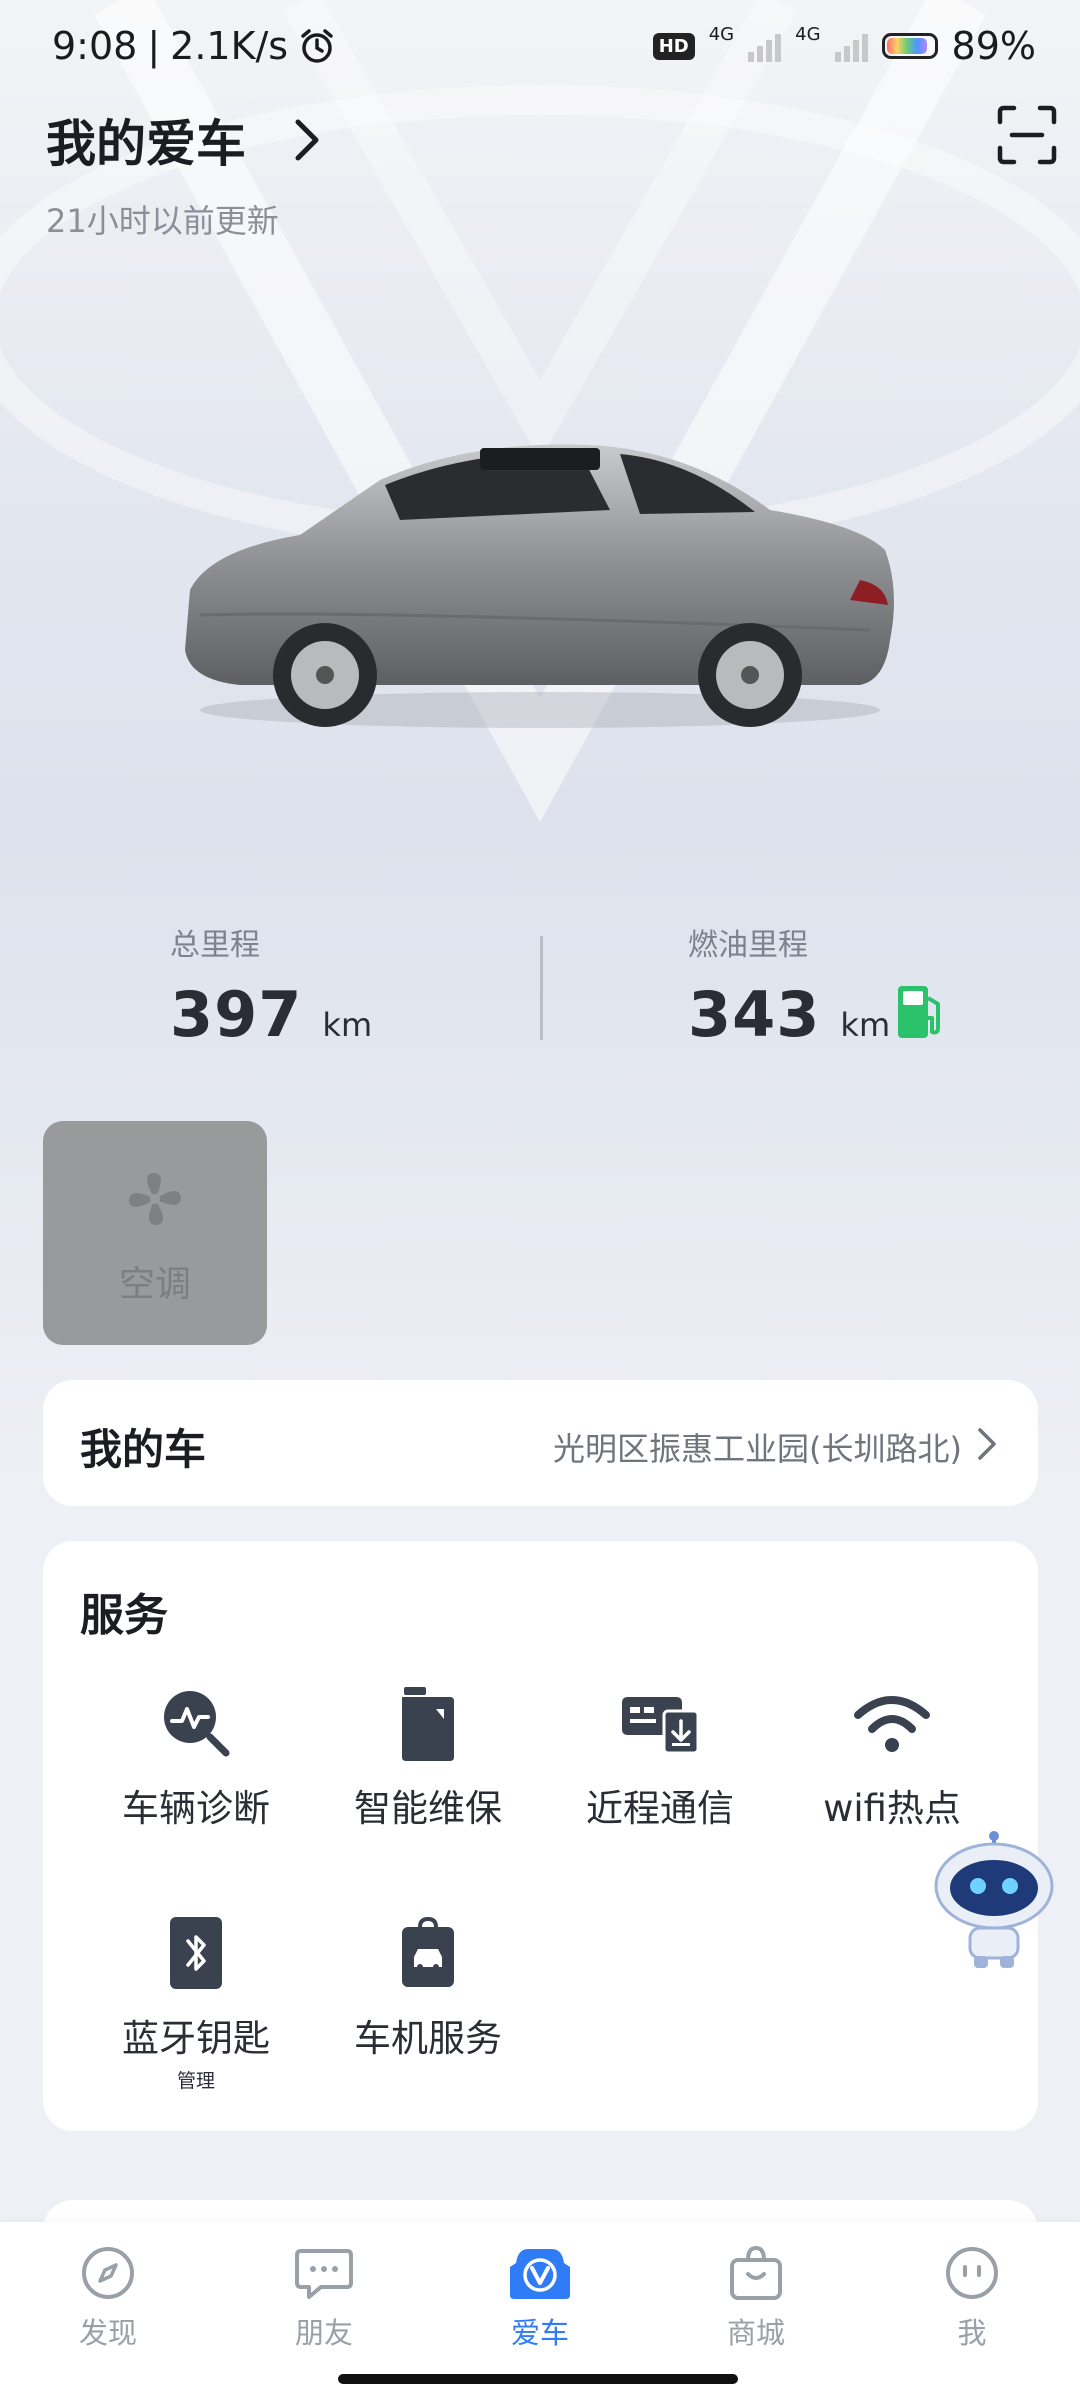  Describe the element at coordinates (95, 46) in the screenshot. I see `status-time: 9:08` at that location.